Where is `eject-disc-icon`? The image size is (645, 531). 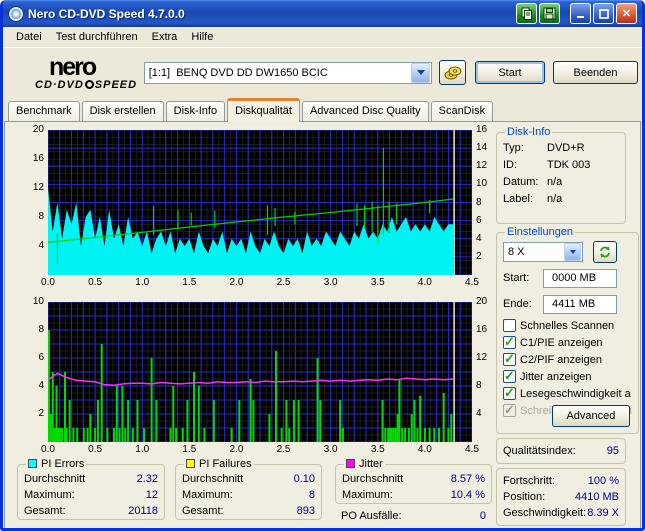
eject-disc-icon is located at coordinates (452, 72).